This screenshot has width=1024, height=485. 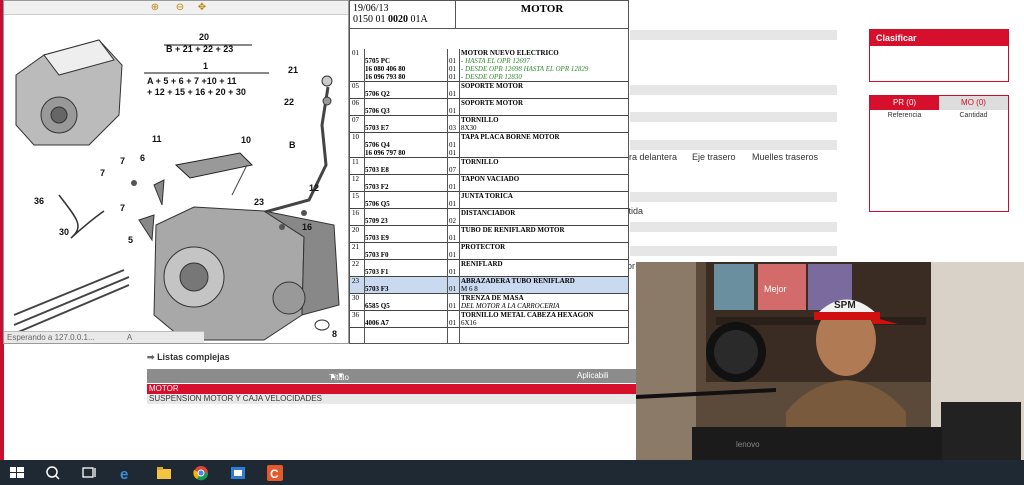 I want to click on search-icon, so click(x=53, y=473).